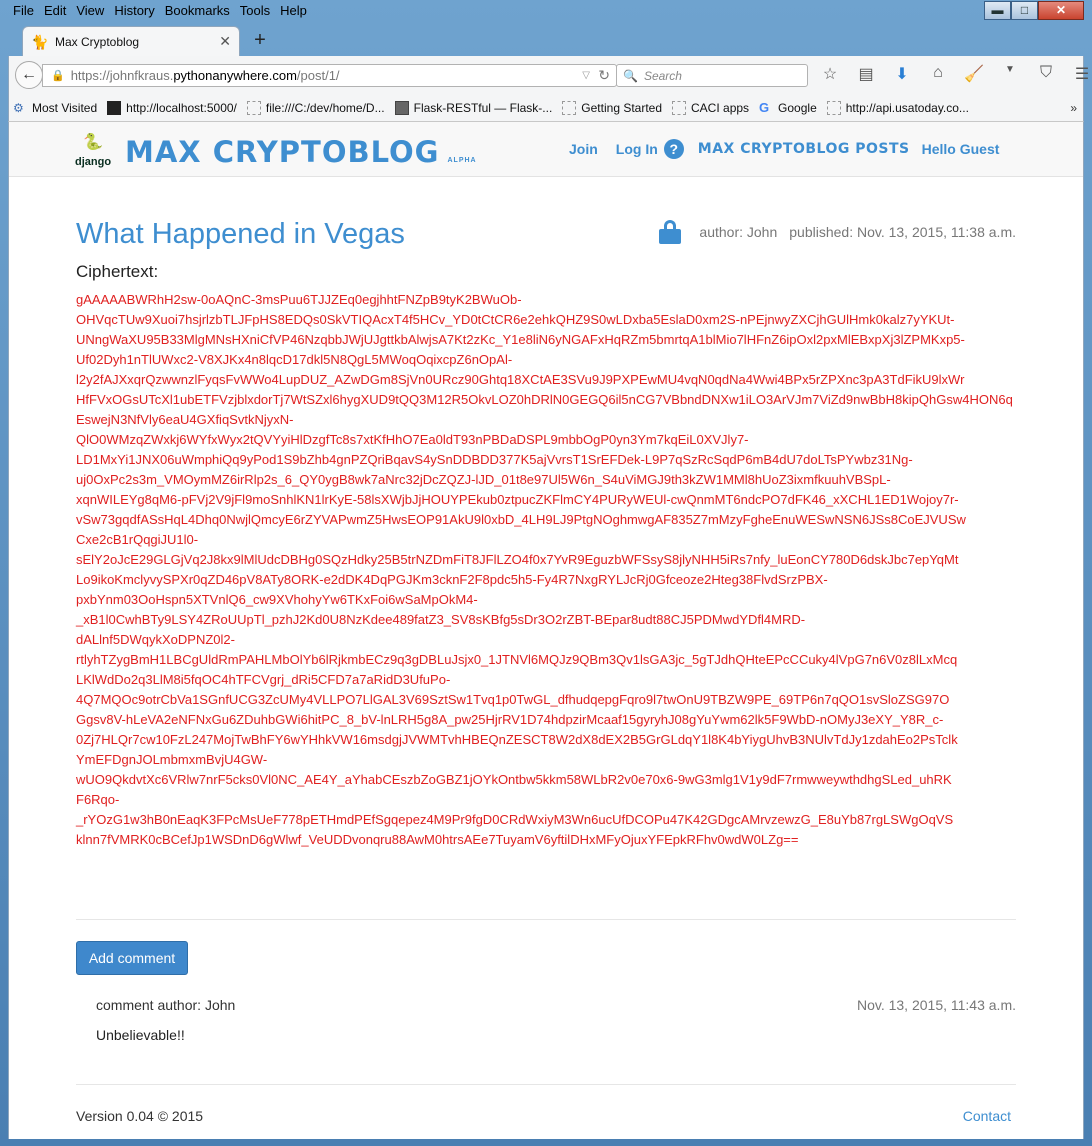 Image resolution: width=1092 pixels, height=1146 pixels. Describe the element at coordinates (604, 75) in the screenshot. I see `reload-icon: ↻` at that location.